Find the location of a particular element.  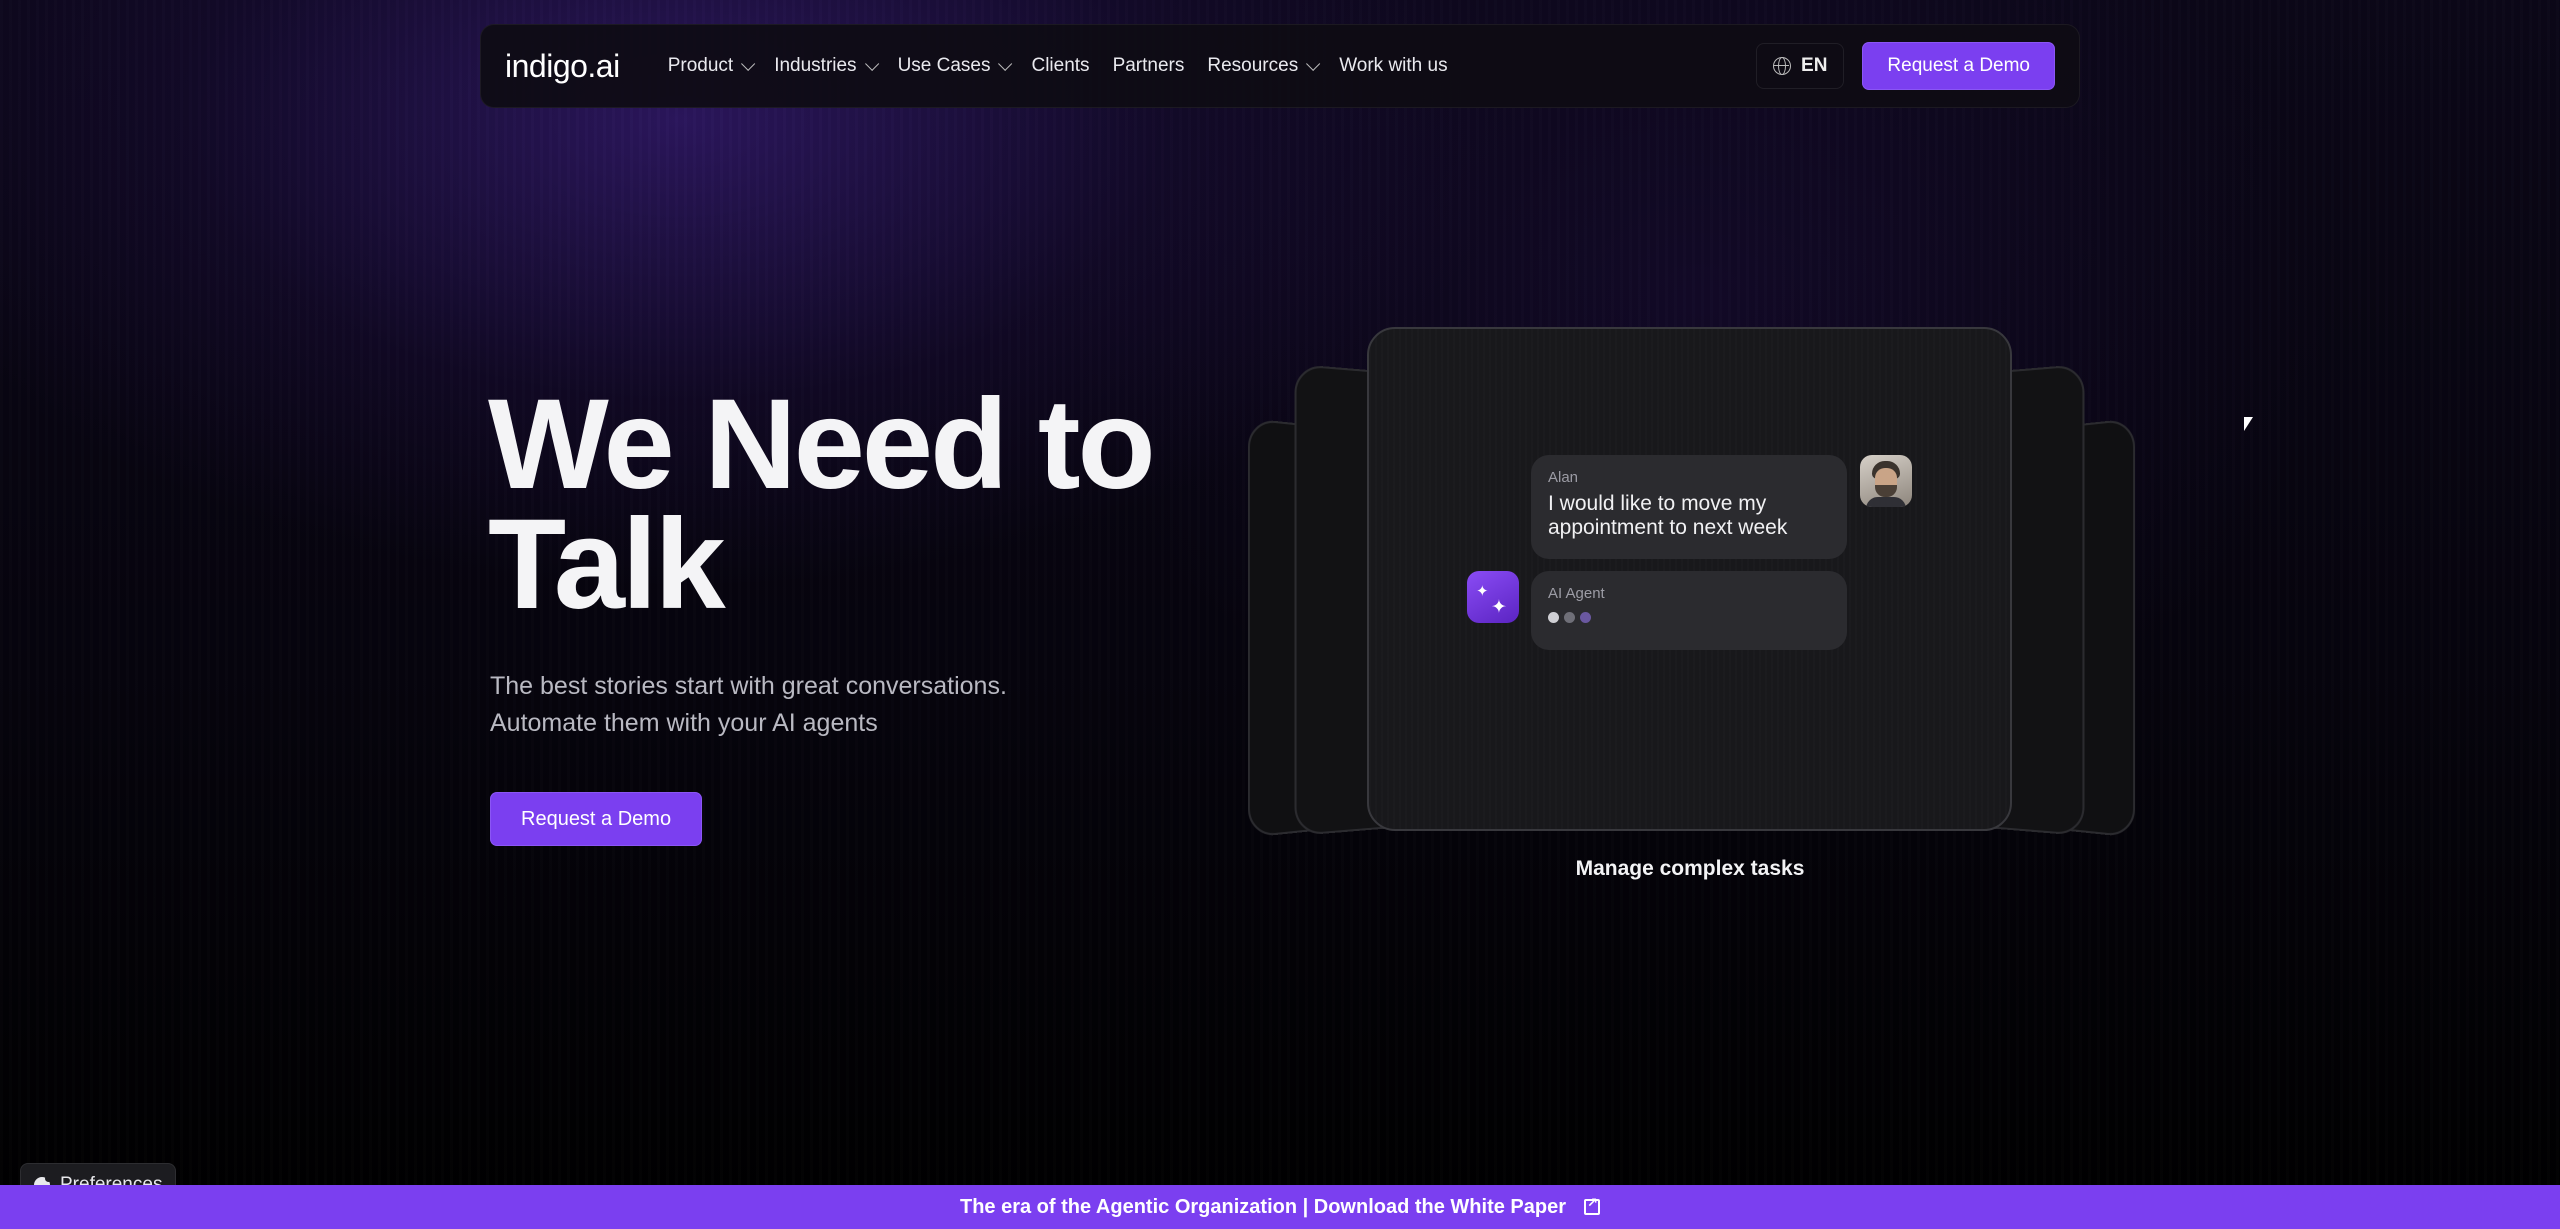

typing-indicator is located at coordinates (1689, 617).